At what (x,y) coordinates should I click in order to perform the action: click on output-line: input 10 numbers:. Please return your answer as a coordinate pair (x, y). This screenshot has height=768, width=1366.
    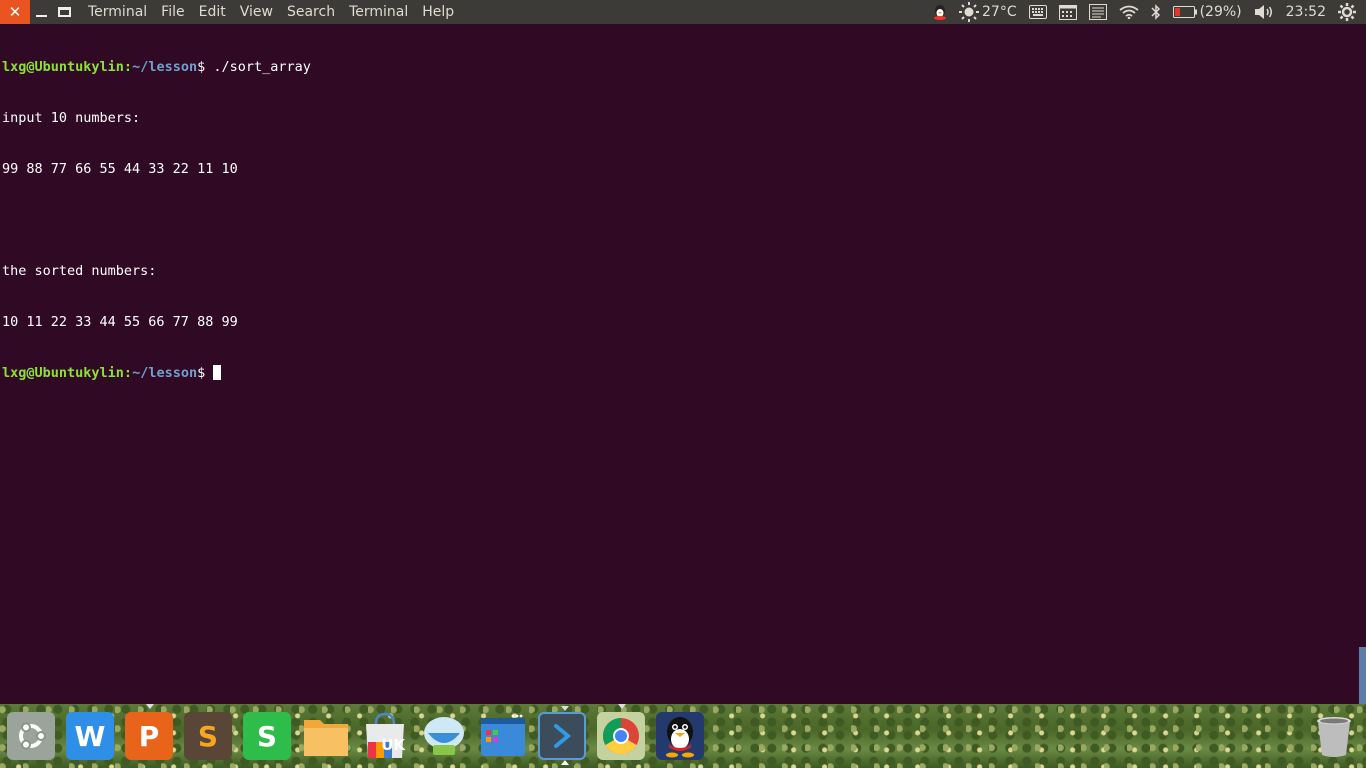
    Looking at the image, I should click on (71, 118).